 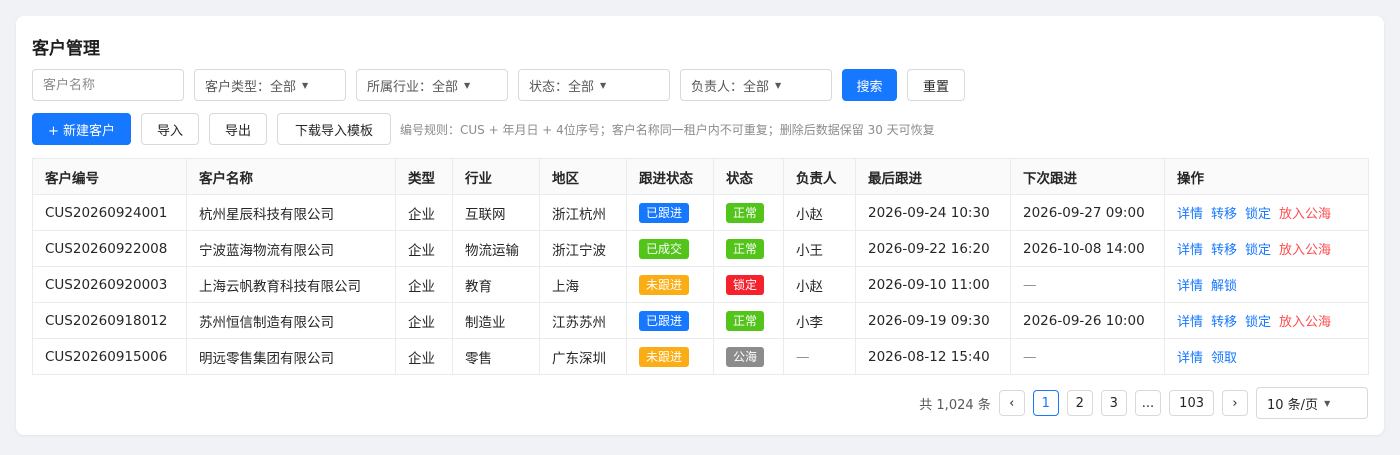 I want to click on row-action-link: 领取, so click(x=1224, y=358).